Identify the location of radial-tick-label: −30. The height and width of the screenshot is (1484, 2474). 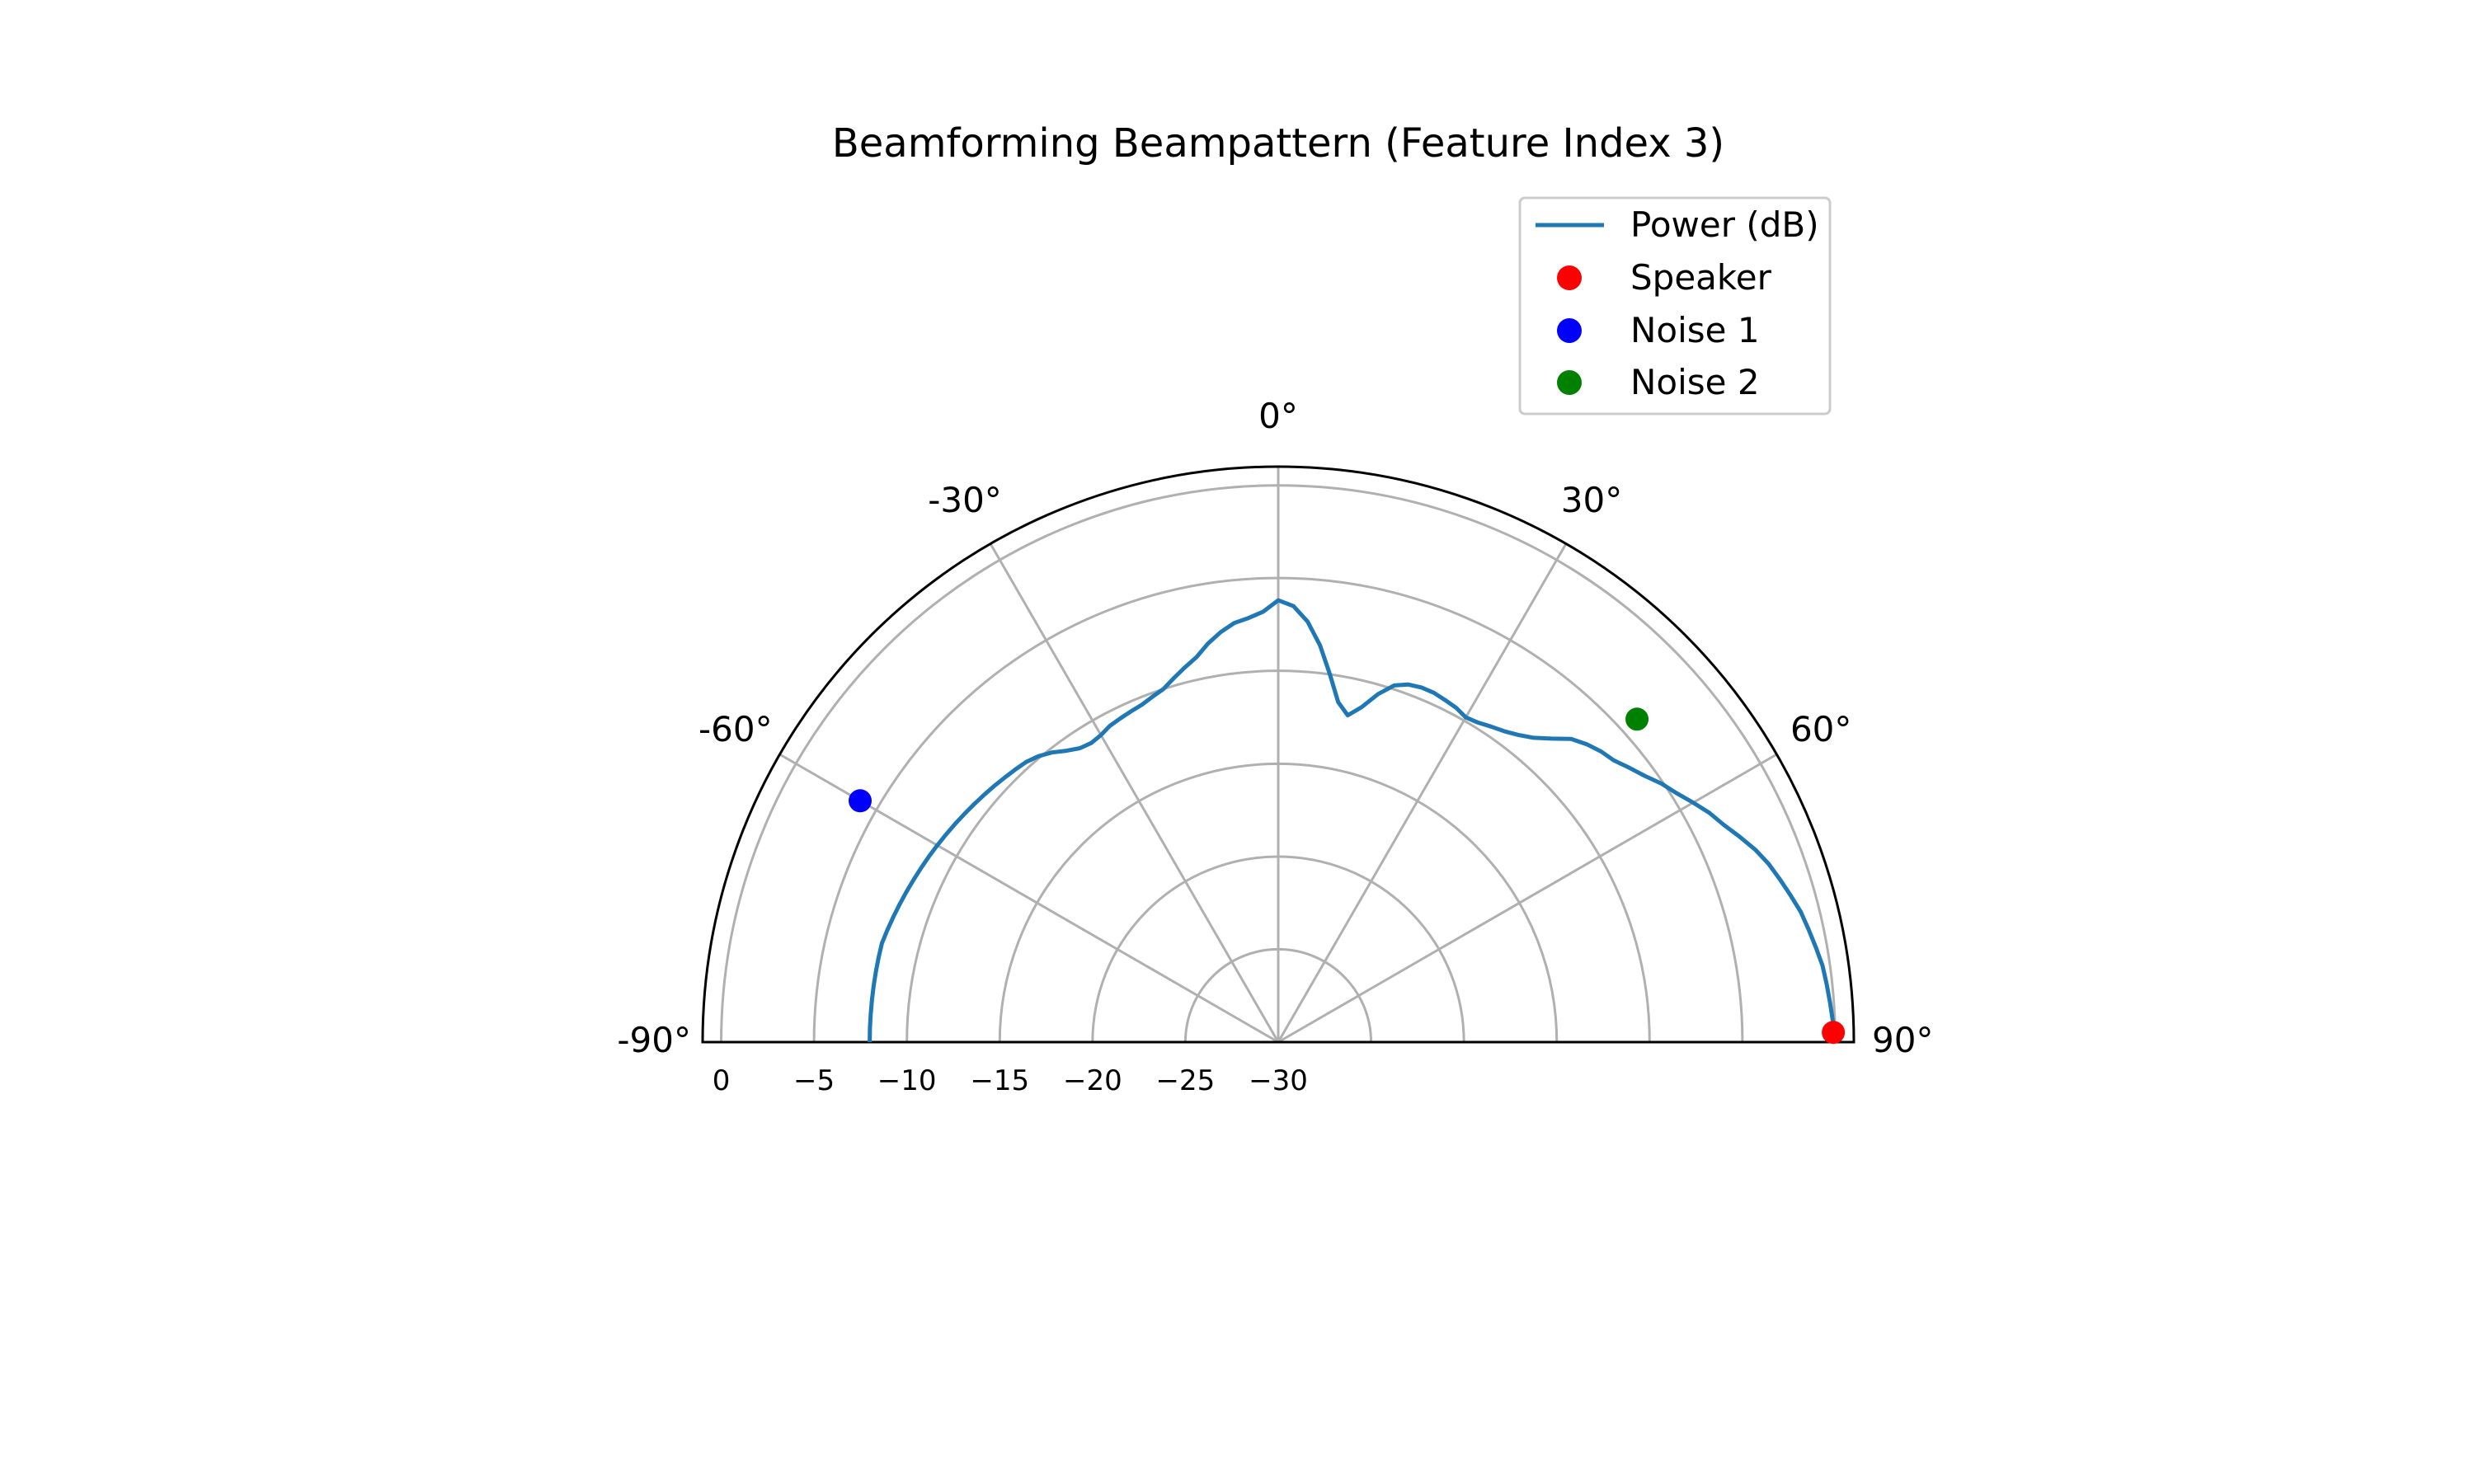
(1278, 1080).